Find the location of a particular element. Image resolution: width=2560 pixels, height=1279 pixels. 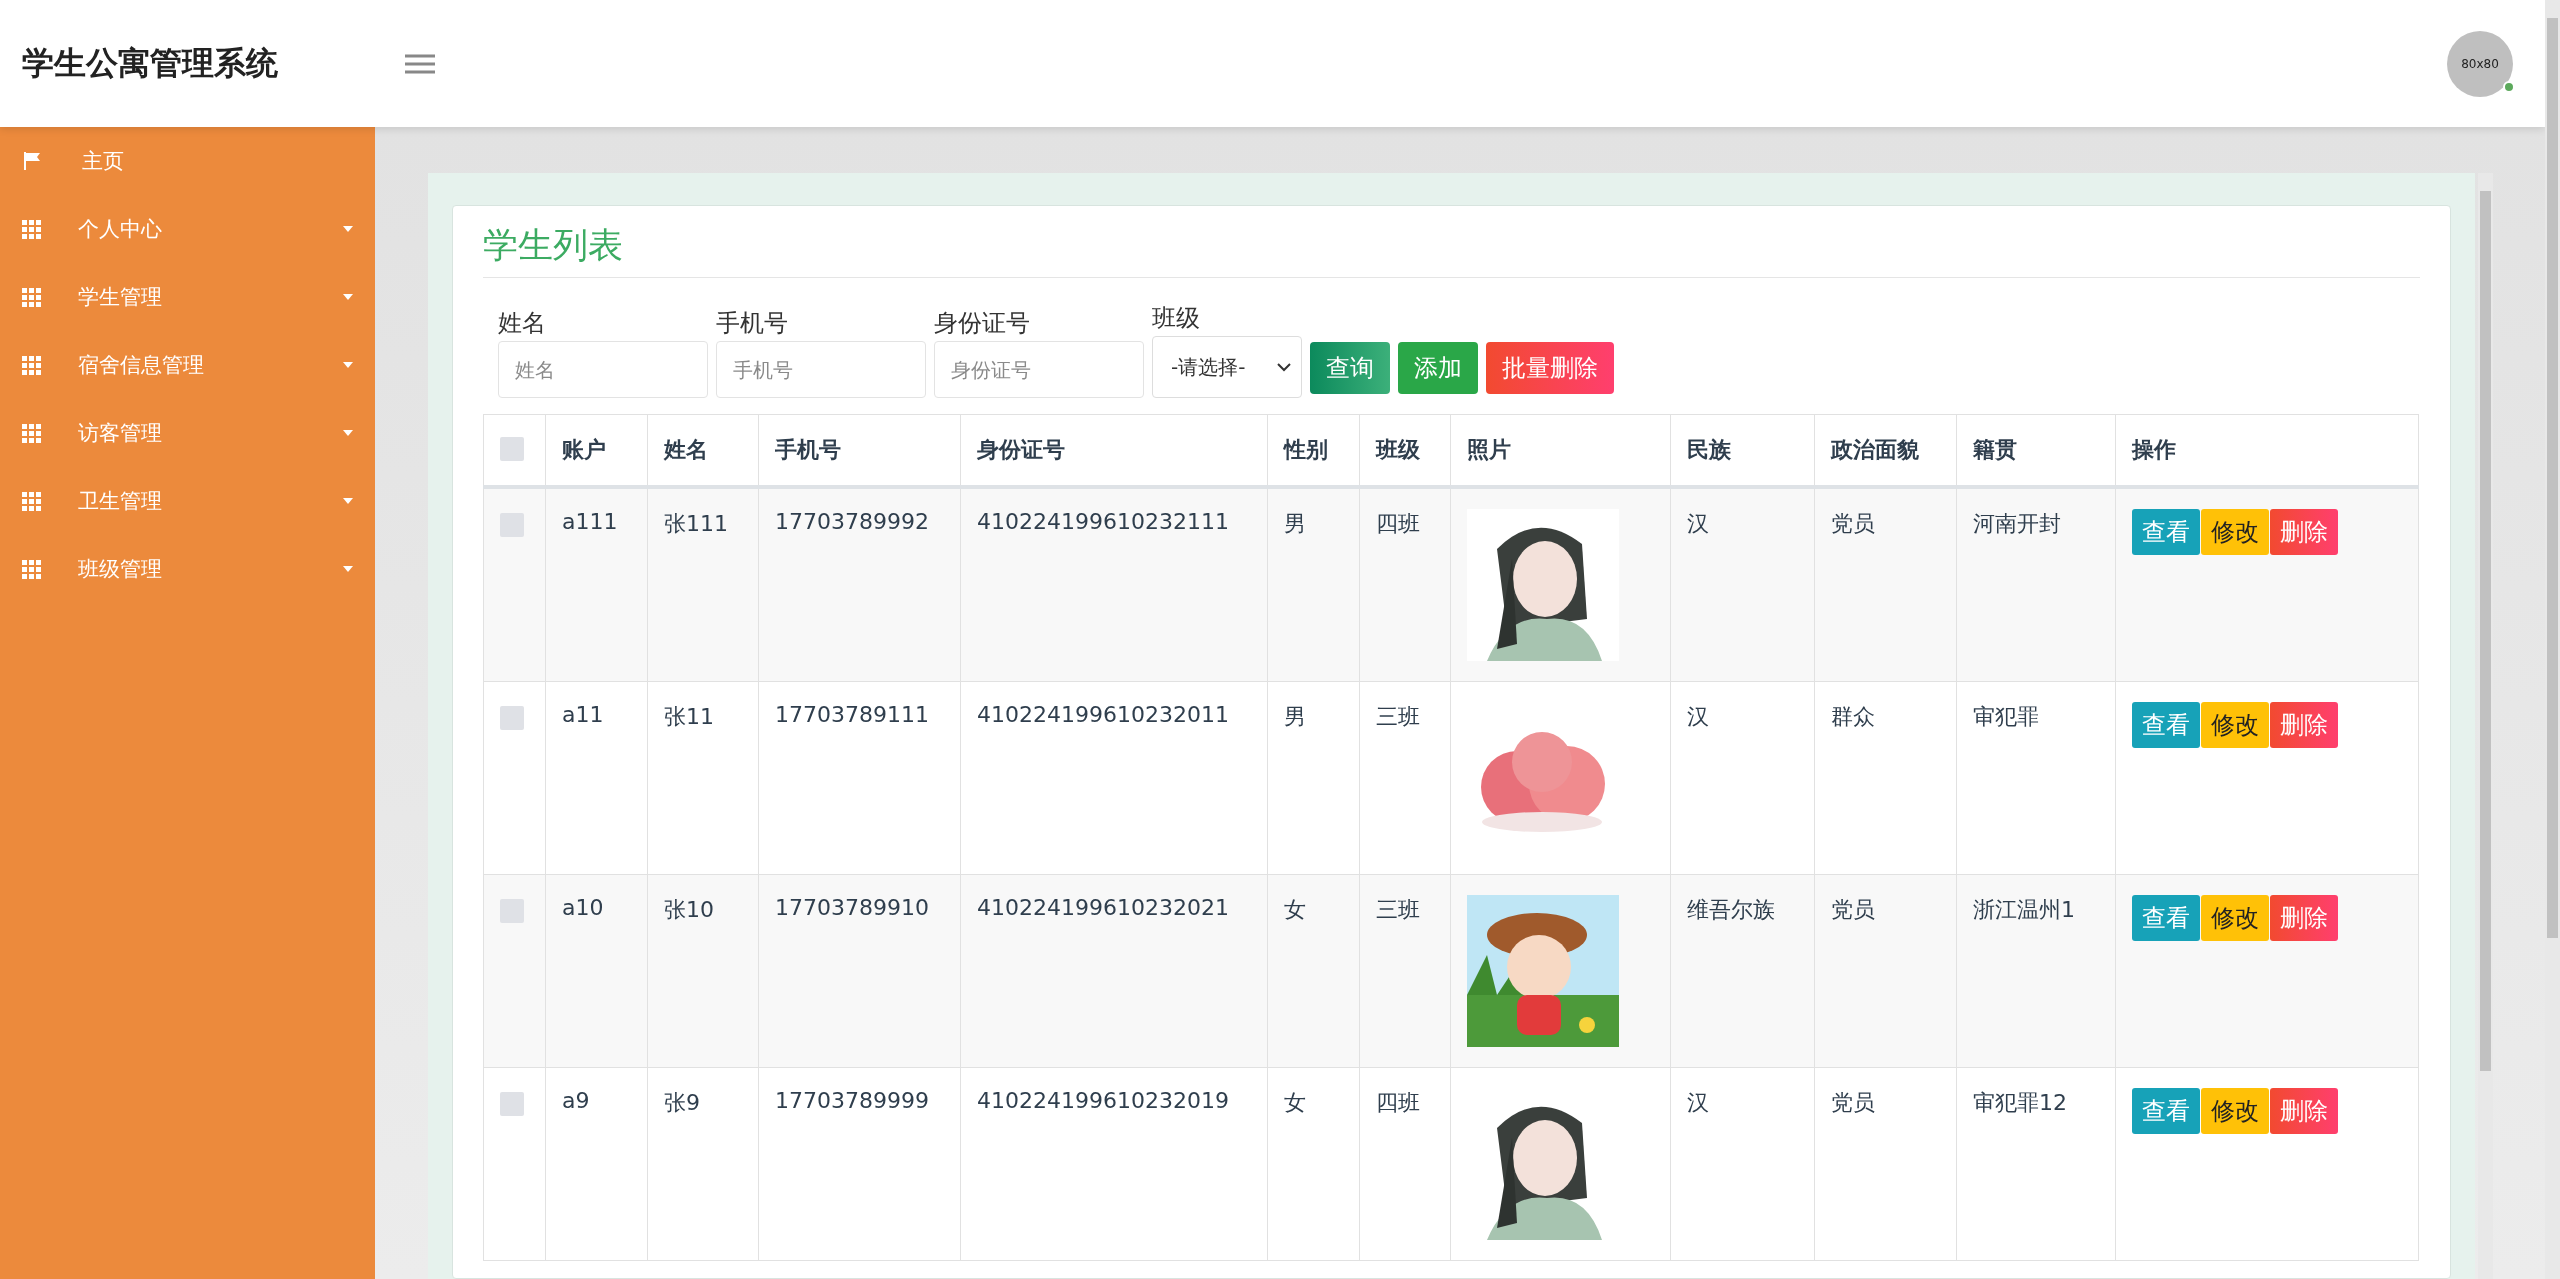

avatar: 80x80 is located at coordinates (2480, 63).